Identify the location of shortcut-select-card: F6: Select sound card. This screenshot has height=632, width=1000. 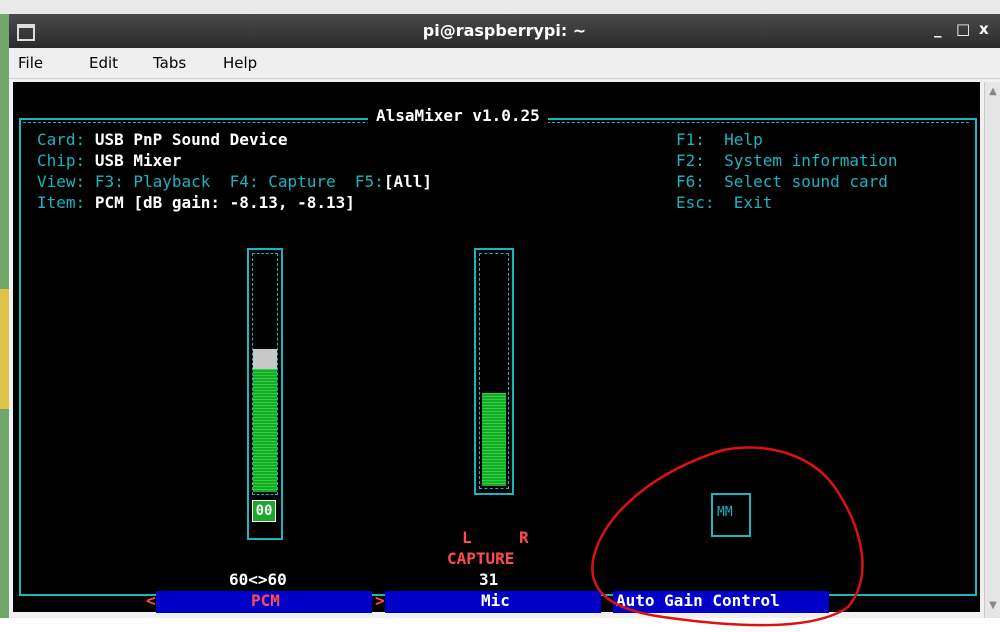
(782, 182).